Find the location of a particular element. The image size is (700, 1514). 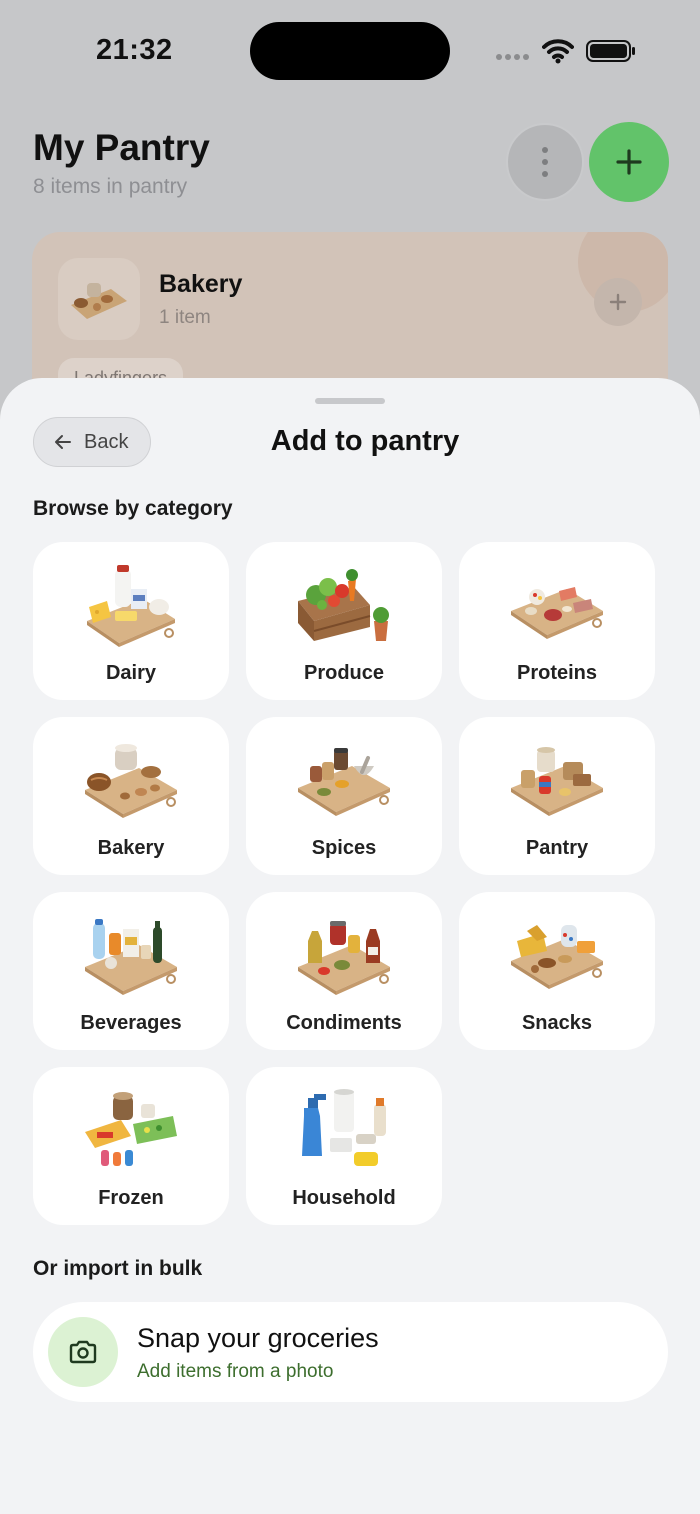

card-add-button is located at coordinates (618, 302).